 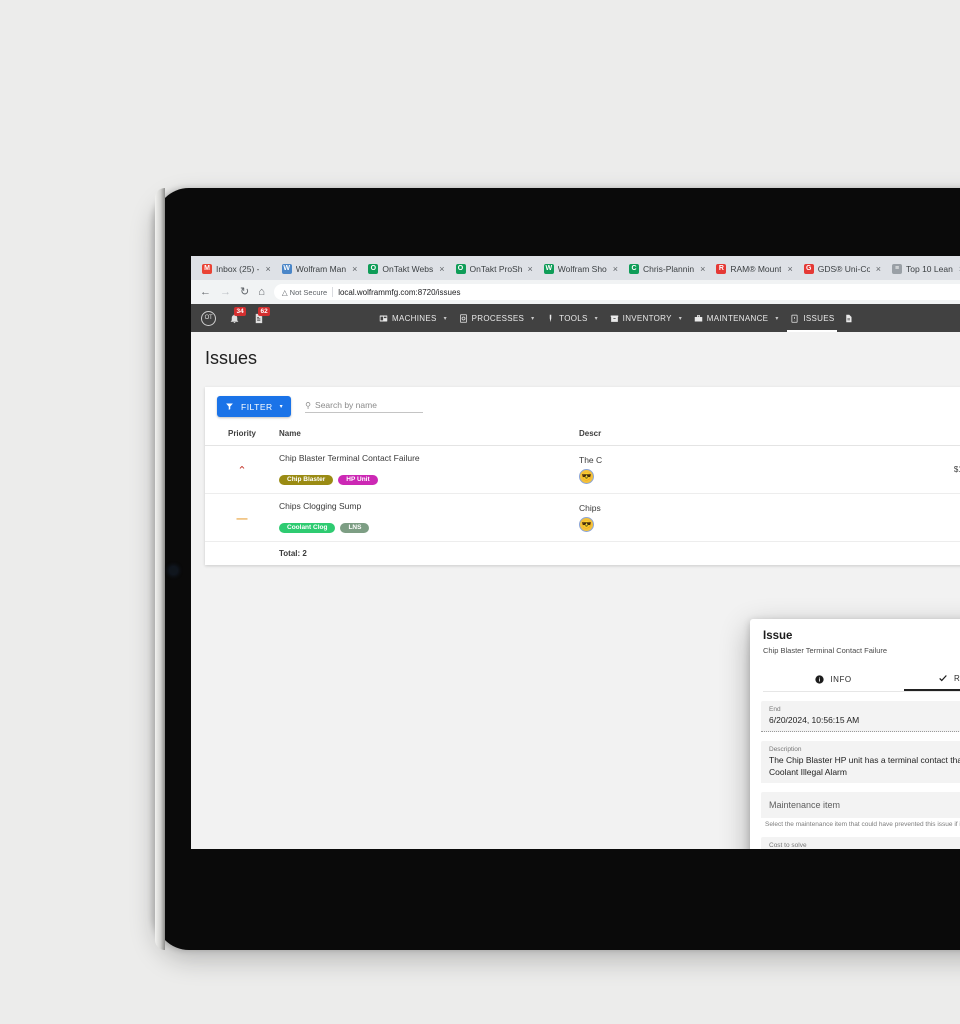 I want to click on home-icon: ⌂, so click(x=261, y=292).